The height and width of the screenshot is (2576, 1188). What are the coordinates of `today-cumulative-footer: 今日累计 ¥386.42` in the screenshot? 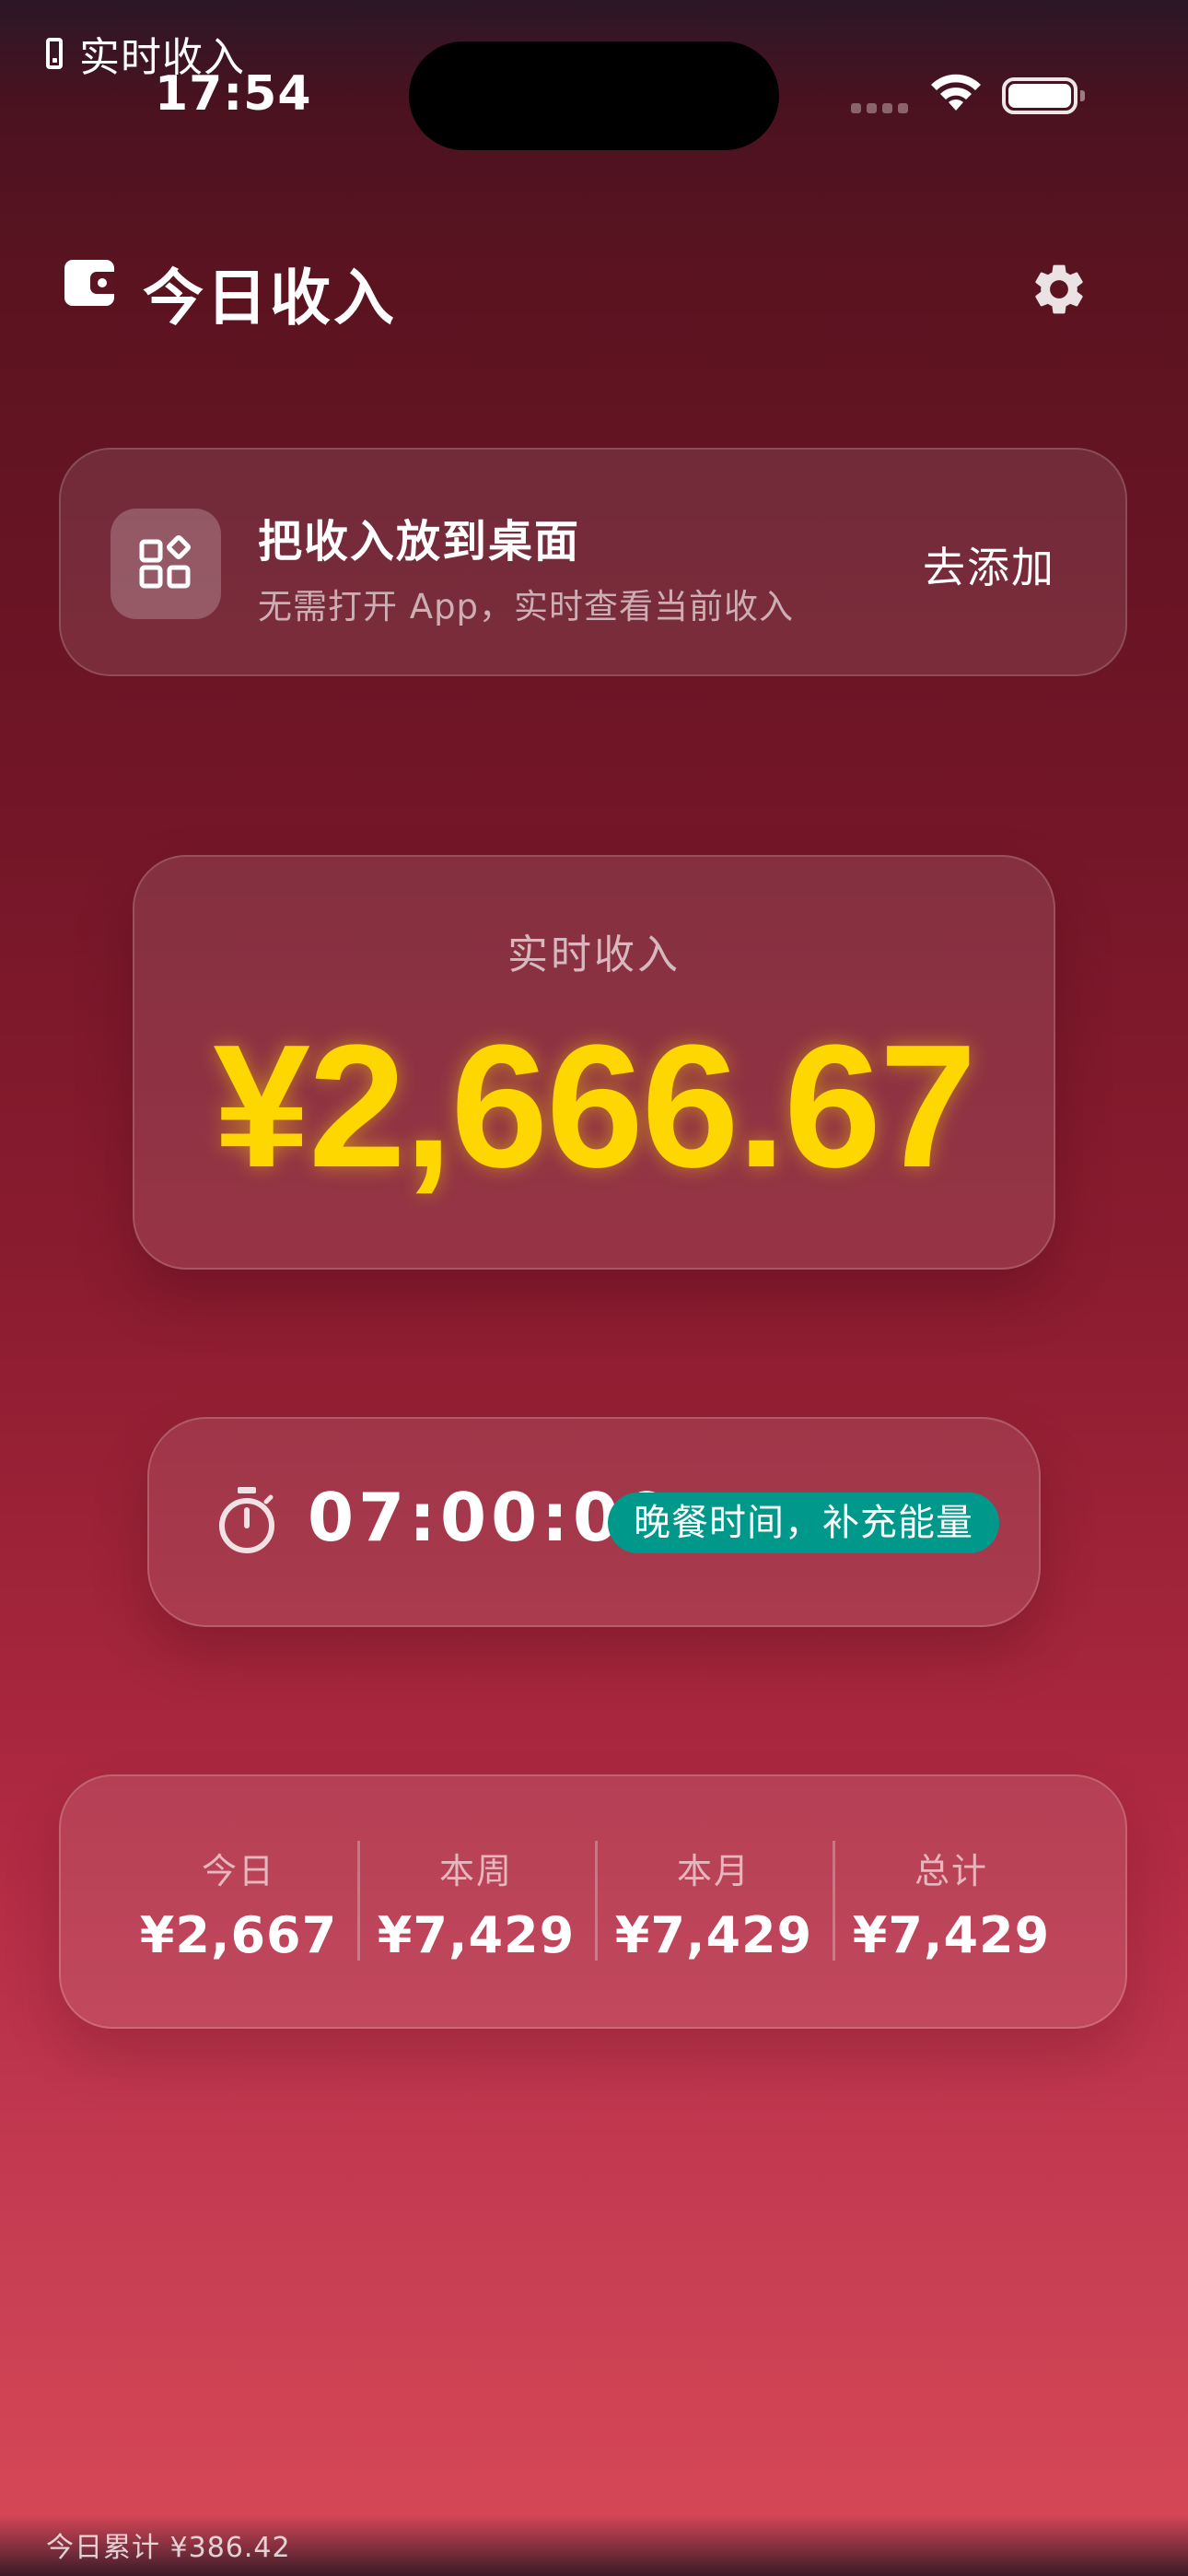 It's located at (168, 2548).